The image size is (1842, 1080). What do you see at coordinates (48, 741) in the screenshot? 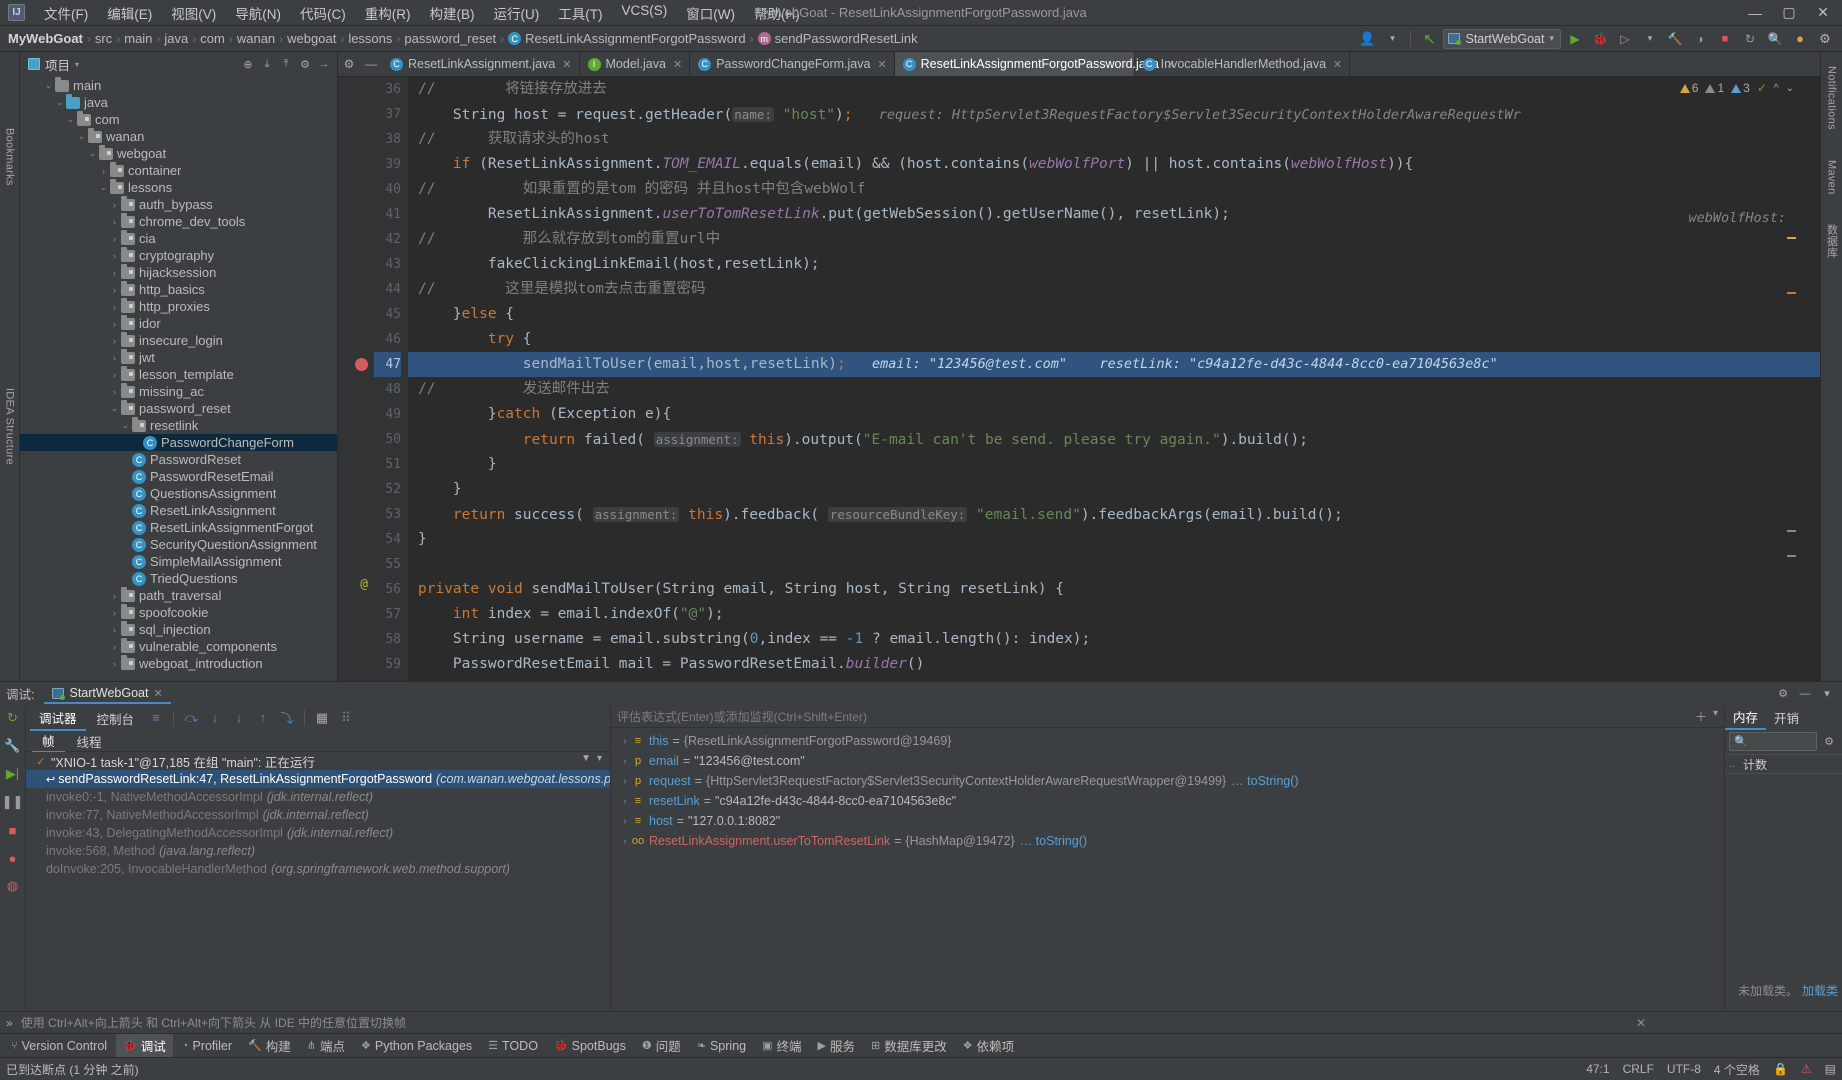
I see `frame-tab-0: 帧` at bounding box center [48, 741].